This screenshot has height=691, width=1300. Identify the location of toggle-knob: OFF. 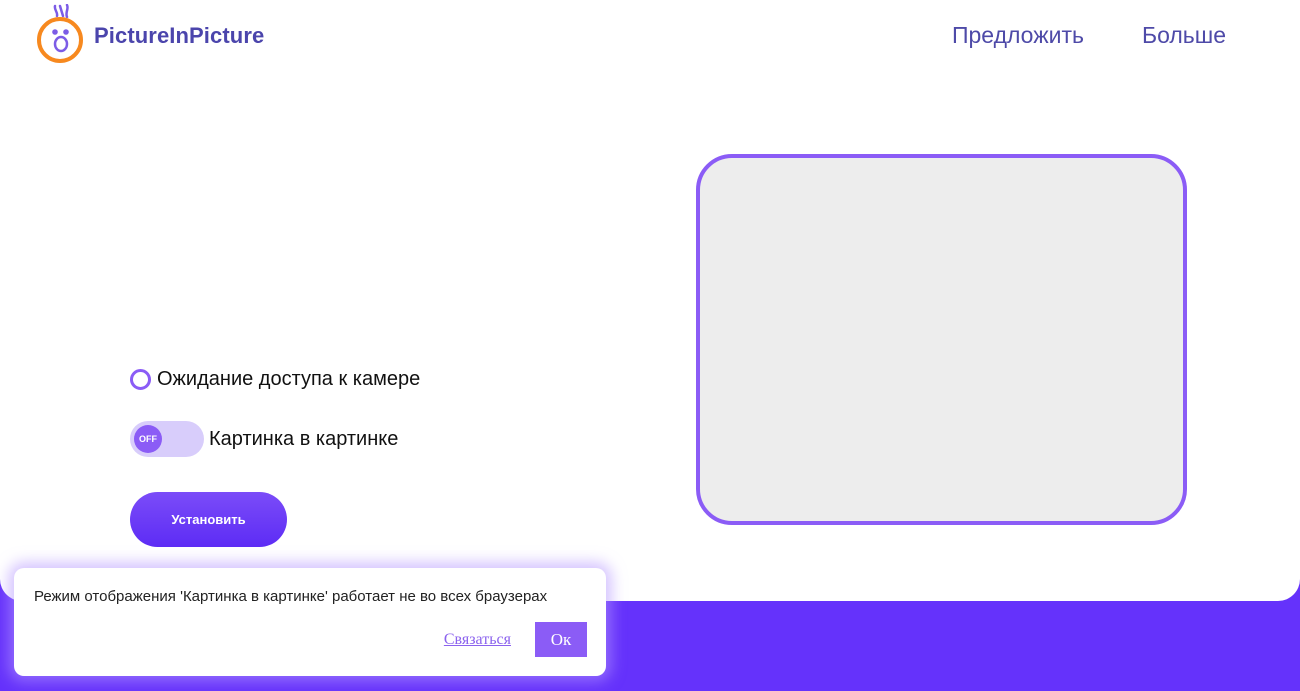
(148, 439).